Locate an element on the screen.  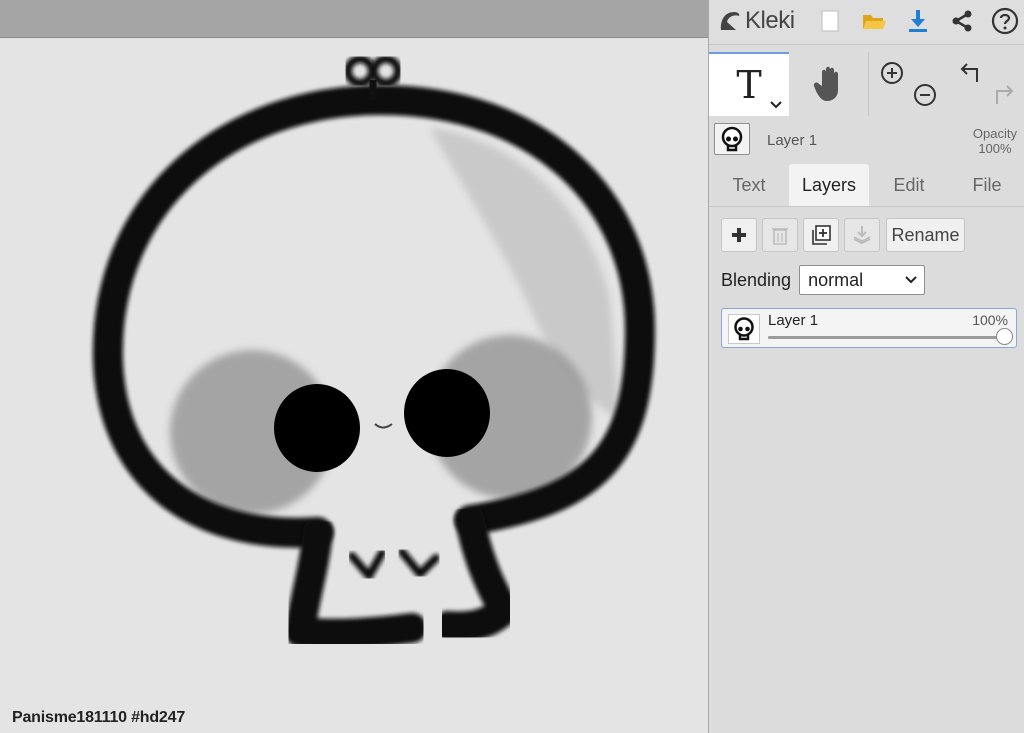
kleki-logo: Kleki is located at coordinates (756, 21).